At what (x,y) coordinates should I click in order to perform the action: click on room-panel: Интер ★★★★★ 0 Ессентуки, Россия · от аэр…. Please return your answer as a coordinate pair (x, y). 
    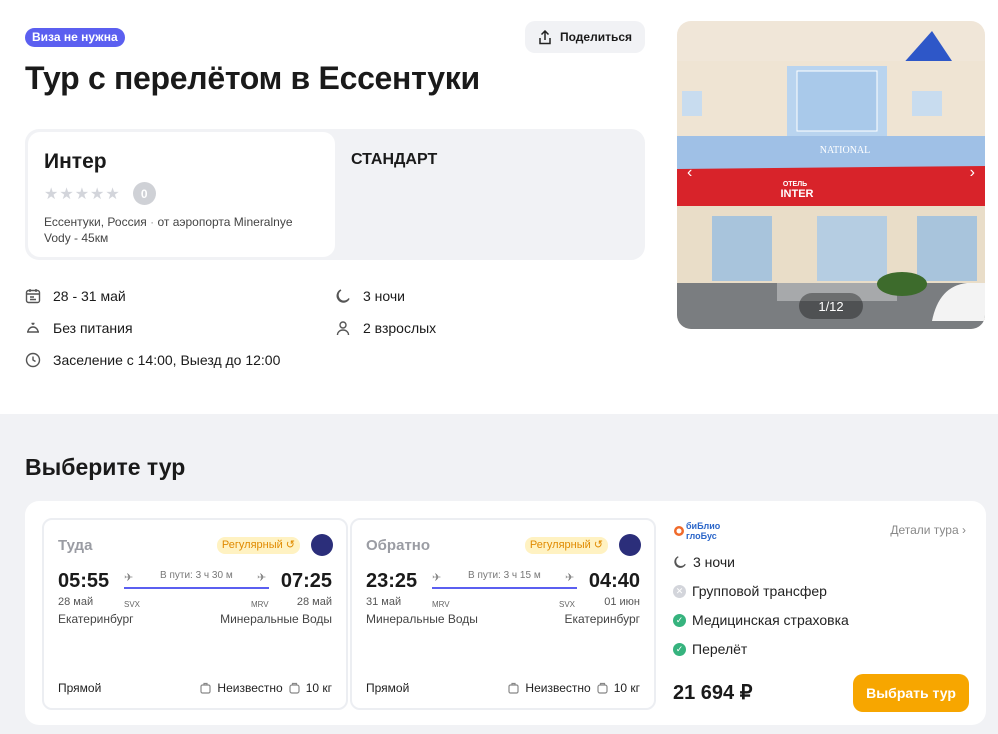
    Looking at the image, I should click on (335, 194).